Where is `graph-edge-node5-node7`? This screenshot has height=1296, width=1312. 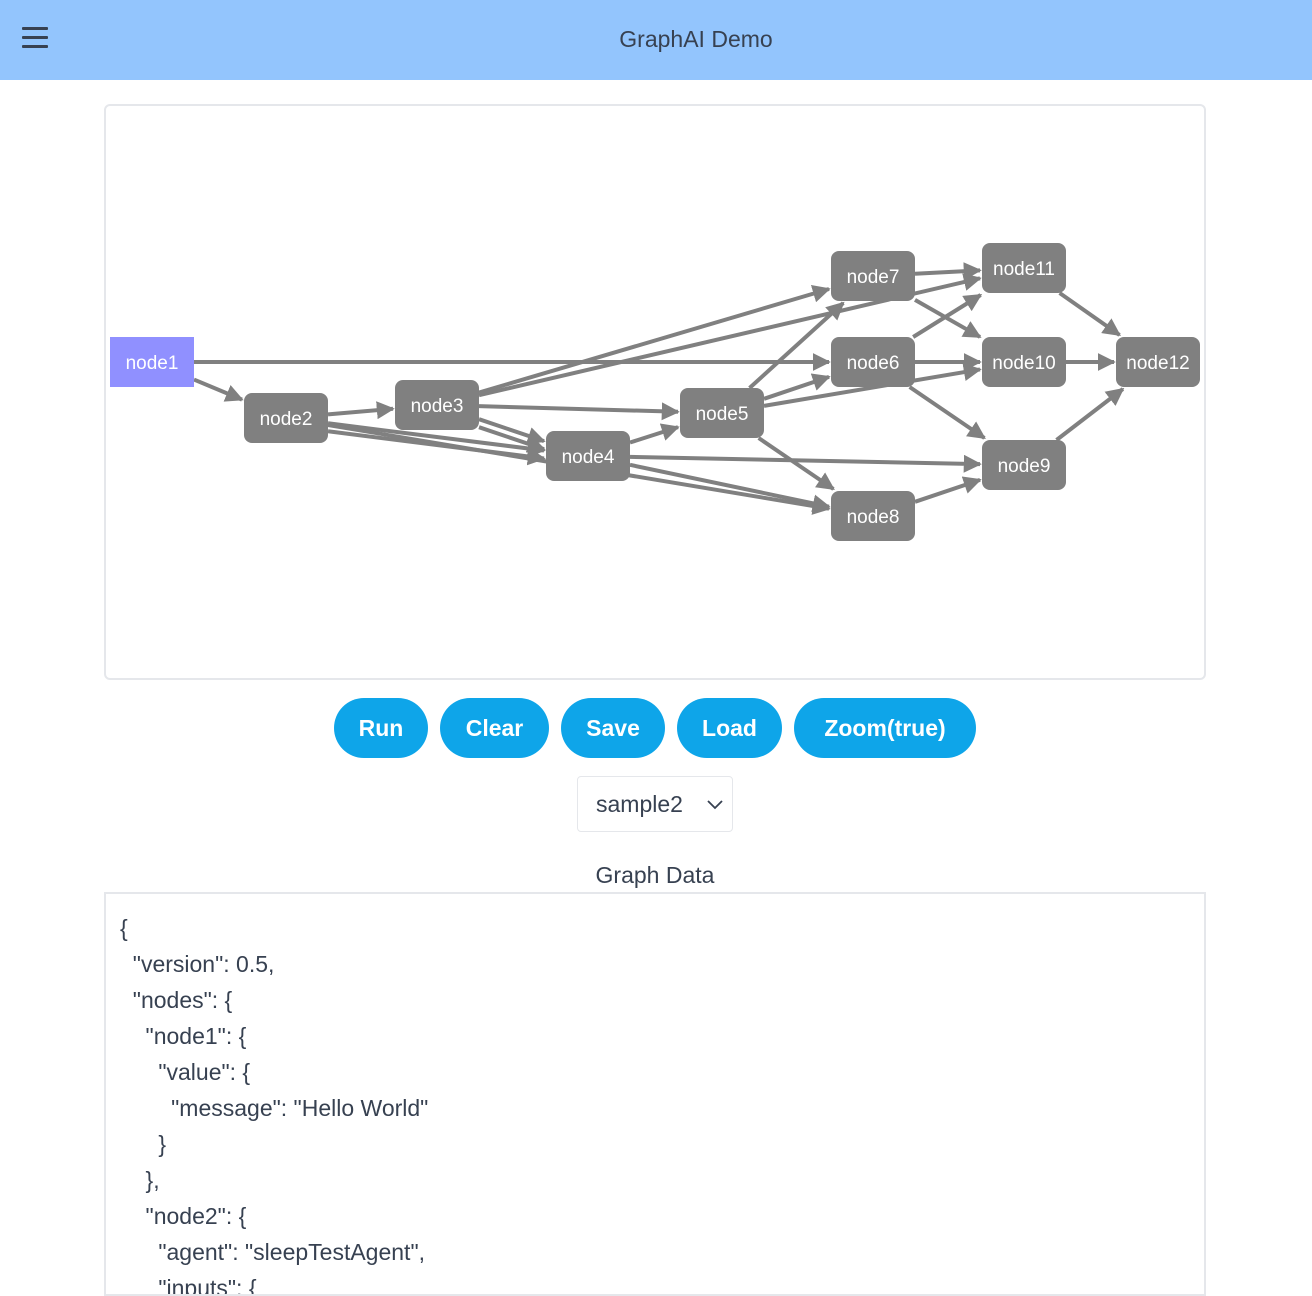 graph-edge-node5-node7 is located at coordinates (796, 345).